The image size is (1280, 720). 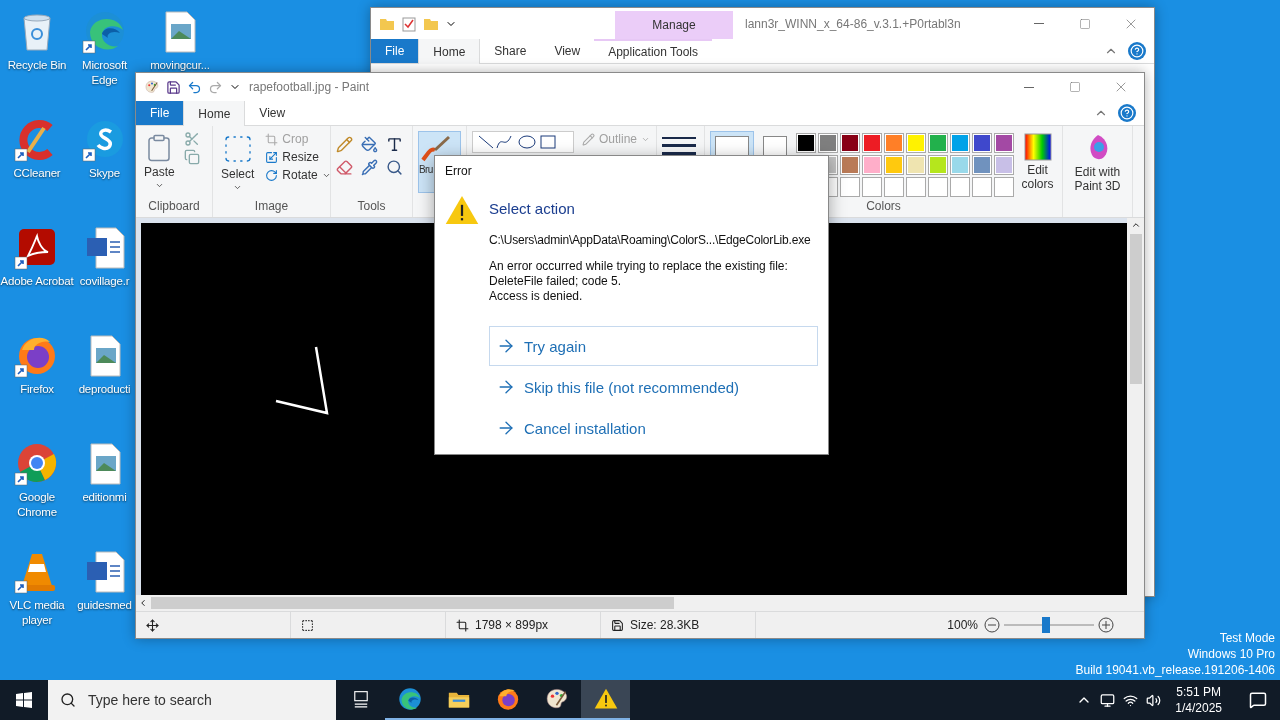 What do you see at coordinates (1135, 406) in the screenshot?
I see `vertical-scrollbar` at bounding box center [1135, 406].